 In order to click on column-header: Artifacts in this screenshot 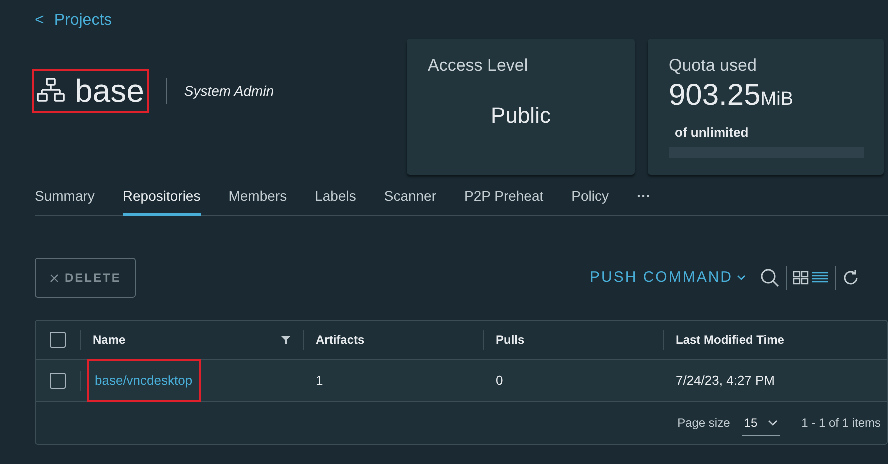, I will do `click(340, 340)`.